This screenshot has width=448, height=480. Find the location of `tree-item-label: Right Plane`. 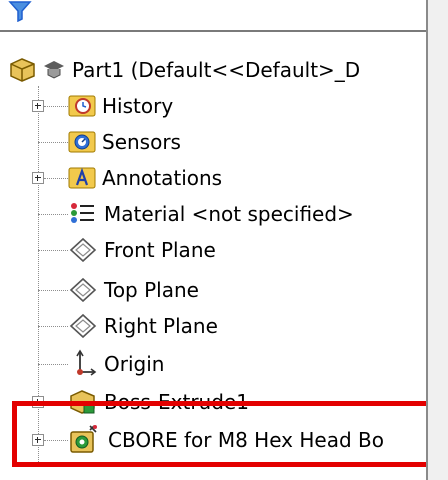

tree-item-label: Right Plane is located at coordinates (161, 326).